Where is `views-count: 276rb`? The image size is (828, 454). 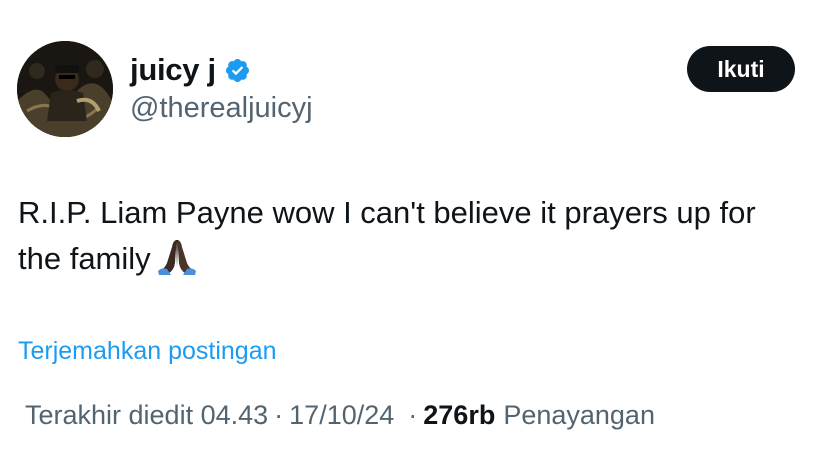
views-count: 276rb is located at coordinates (459, 415).